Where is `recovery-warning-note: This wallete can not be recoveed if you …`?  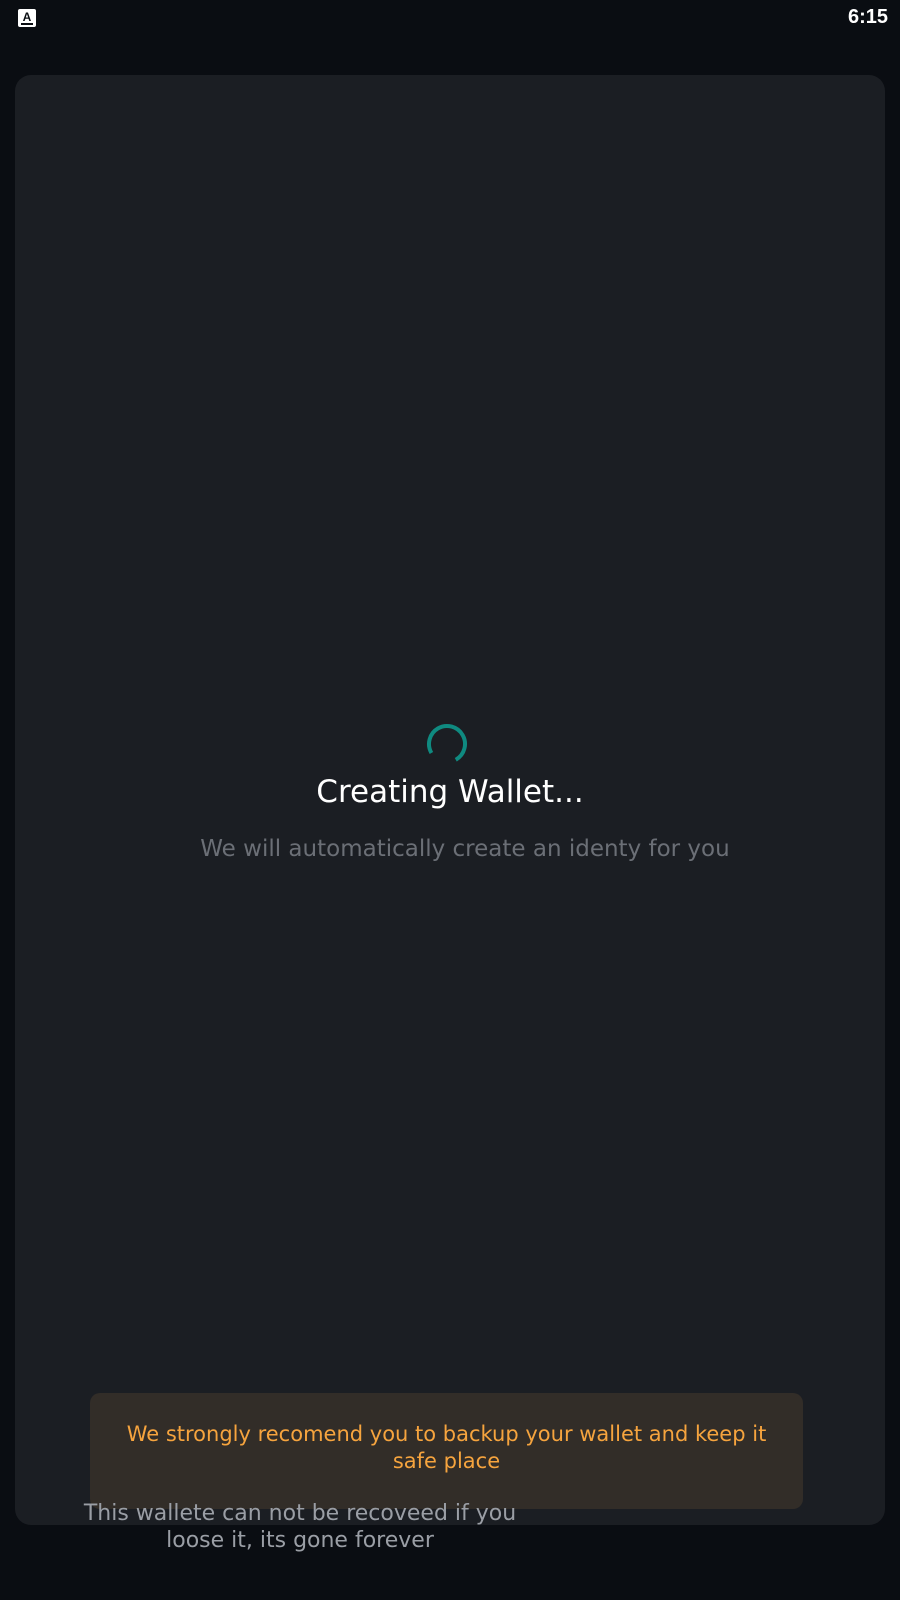 recovery-warning-note: This wallete can not be recoveed if you … is located at coordinates (300, 1527).